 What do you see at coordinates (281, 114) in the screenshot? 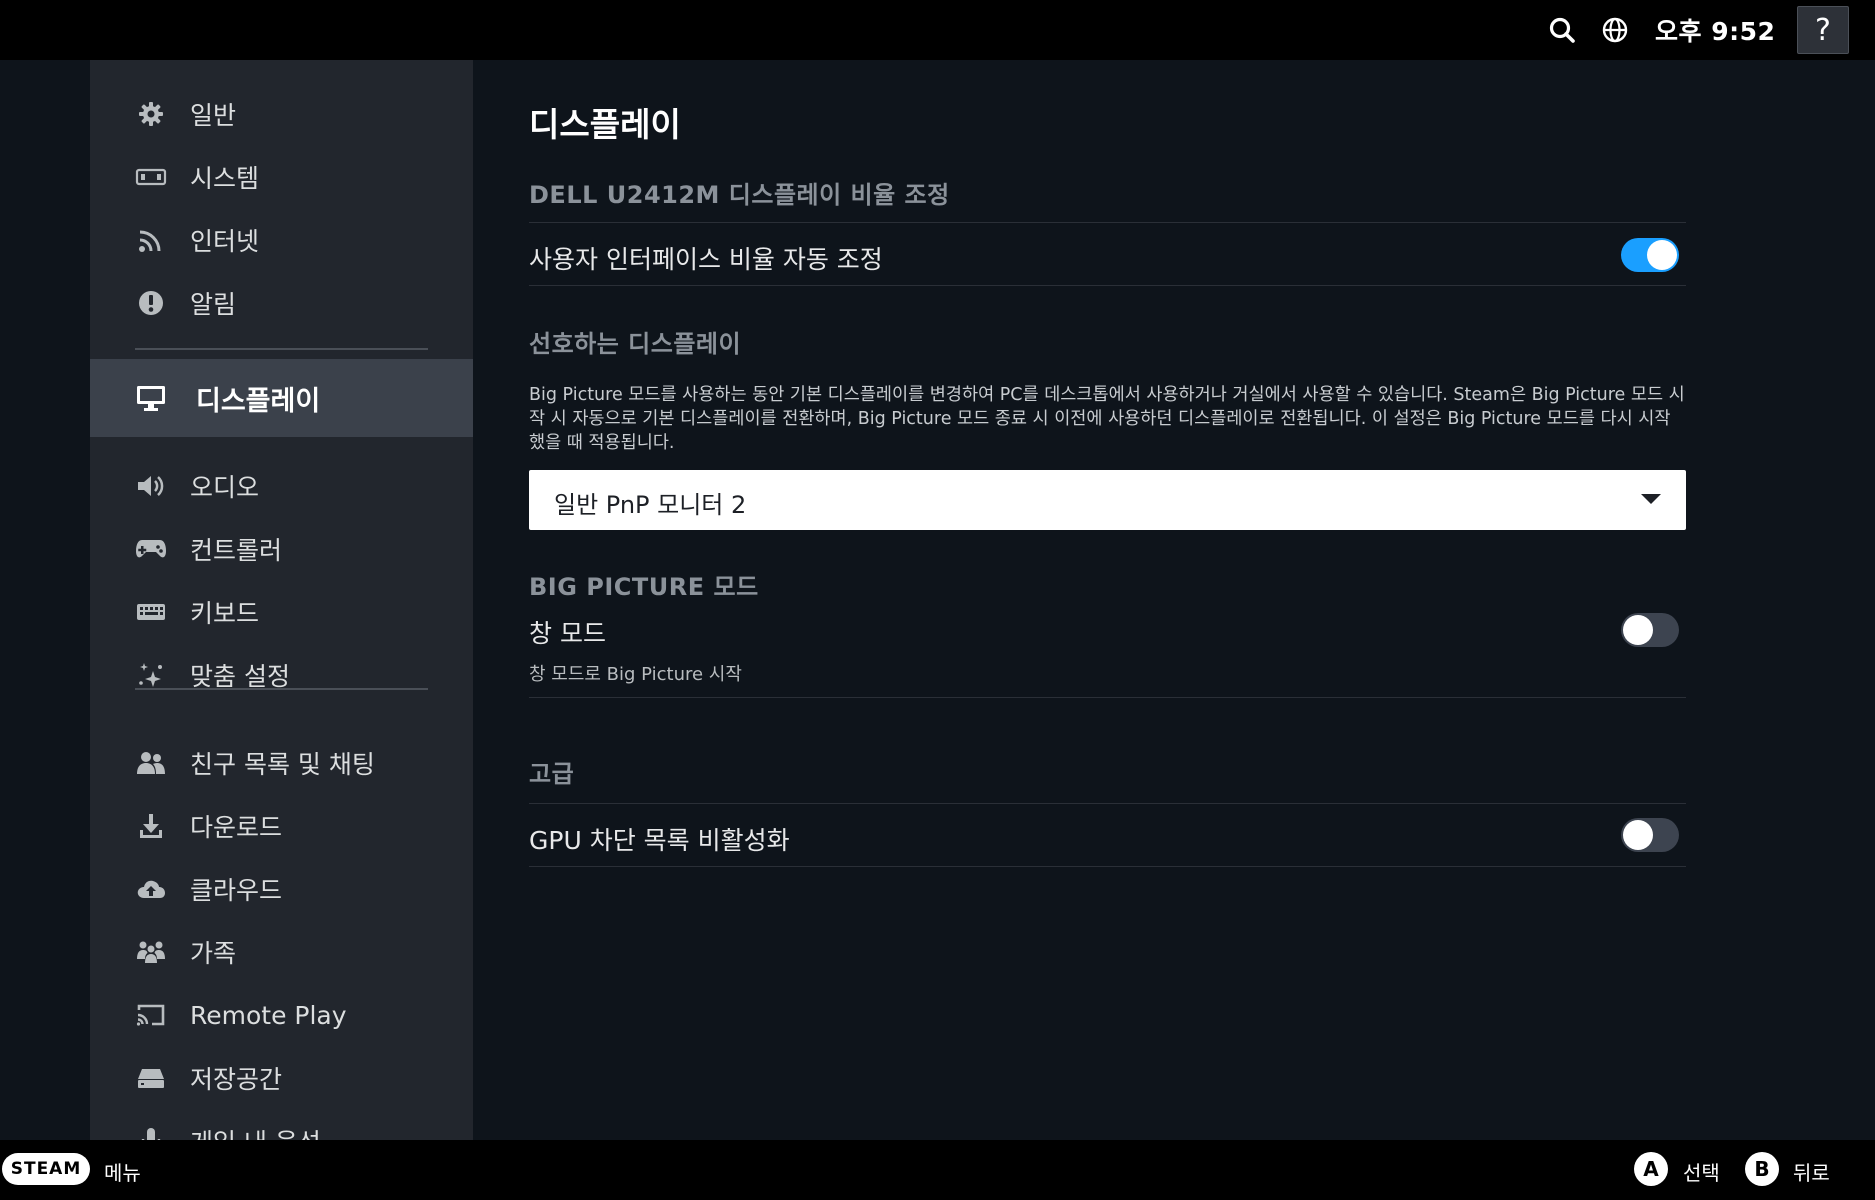
I see `sidebar-item-general: 일반` at bounding box center [281, 114].